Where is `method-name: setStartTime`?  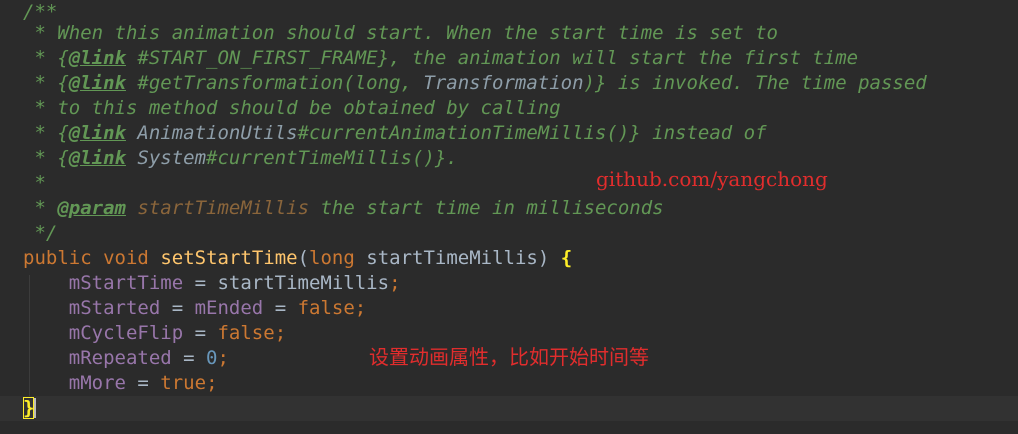
method-name: setStartTime is located at coordinates (228, 258).